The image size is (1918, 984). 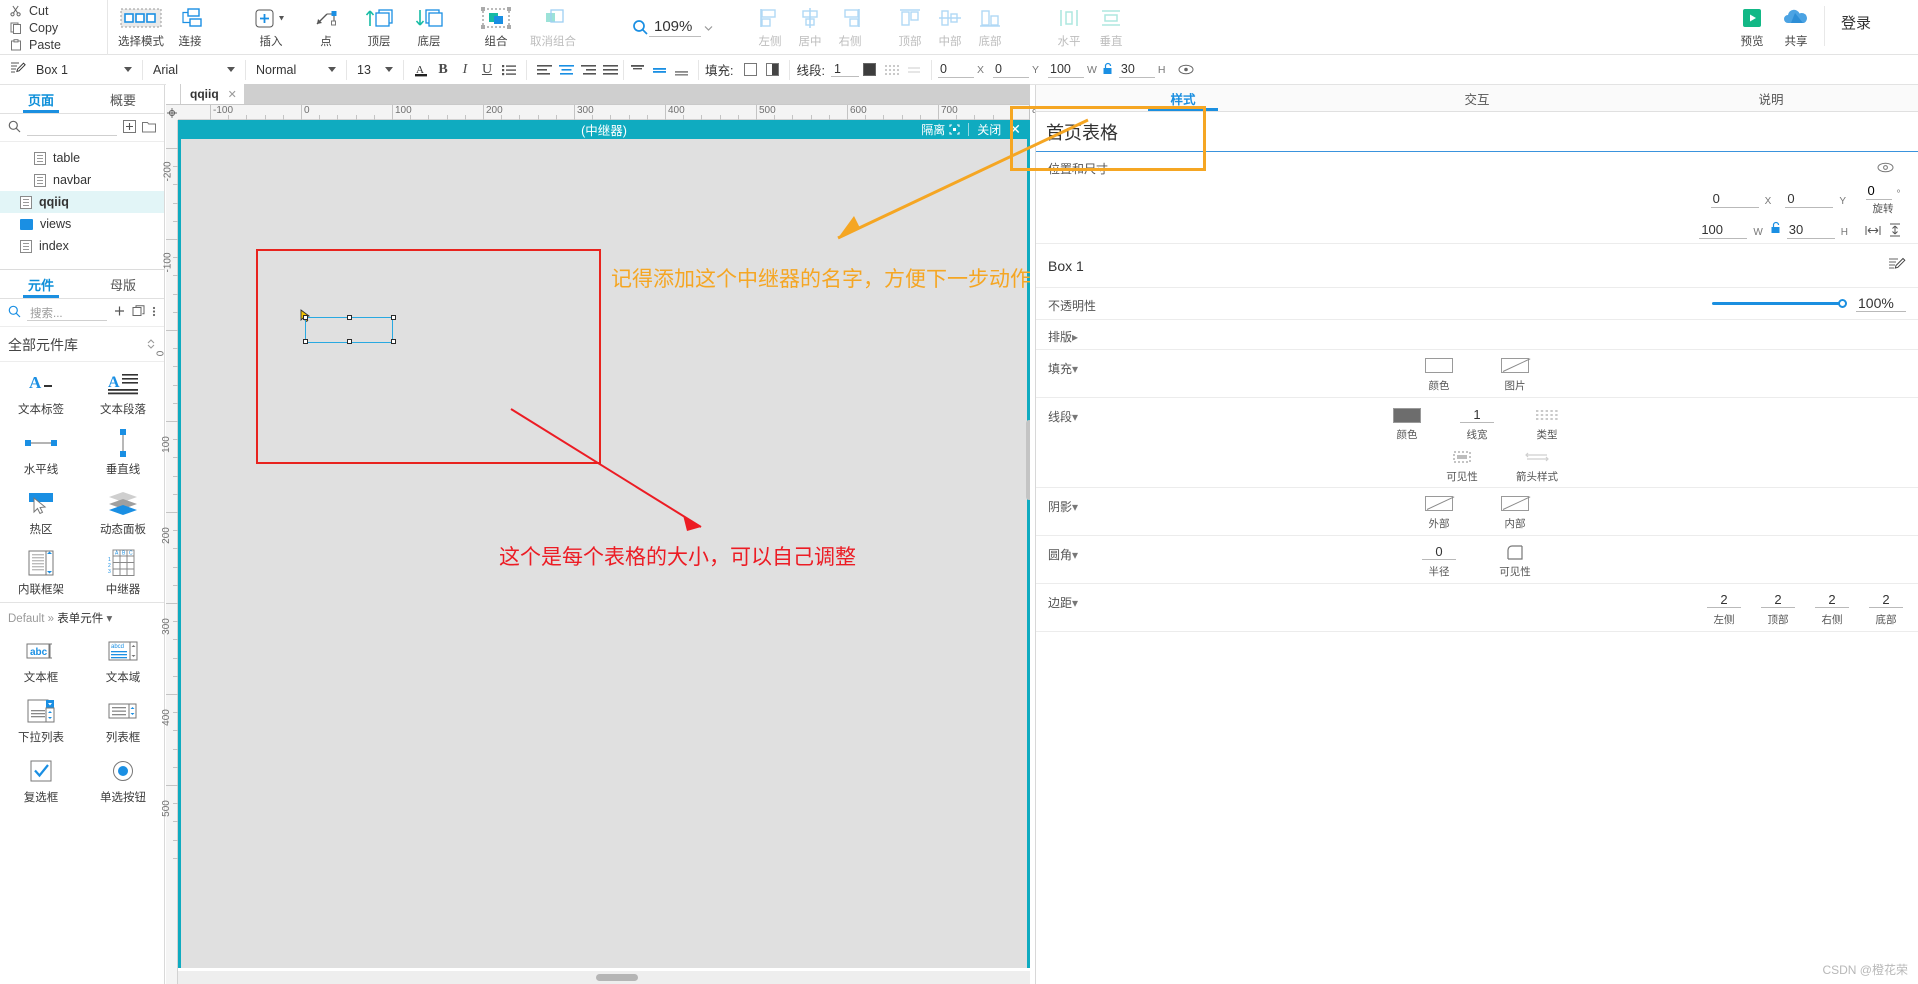 I want to click on tab-pages: 页面, so click(x=41, y=99).